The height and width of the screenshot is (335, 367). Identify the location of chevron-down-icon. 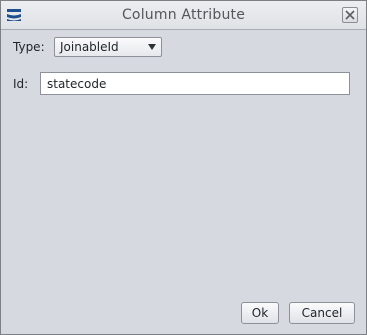
(152, 47).